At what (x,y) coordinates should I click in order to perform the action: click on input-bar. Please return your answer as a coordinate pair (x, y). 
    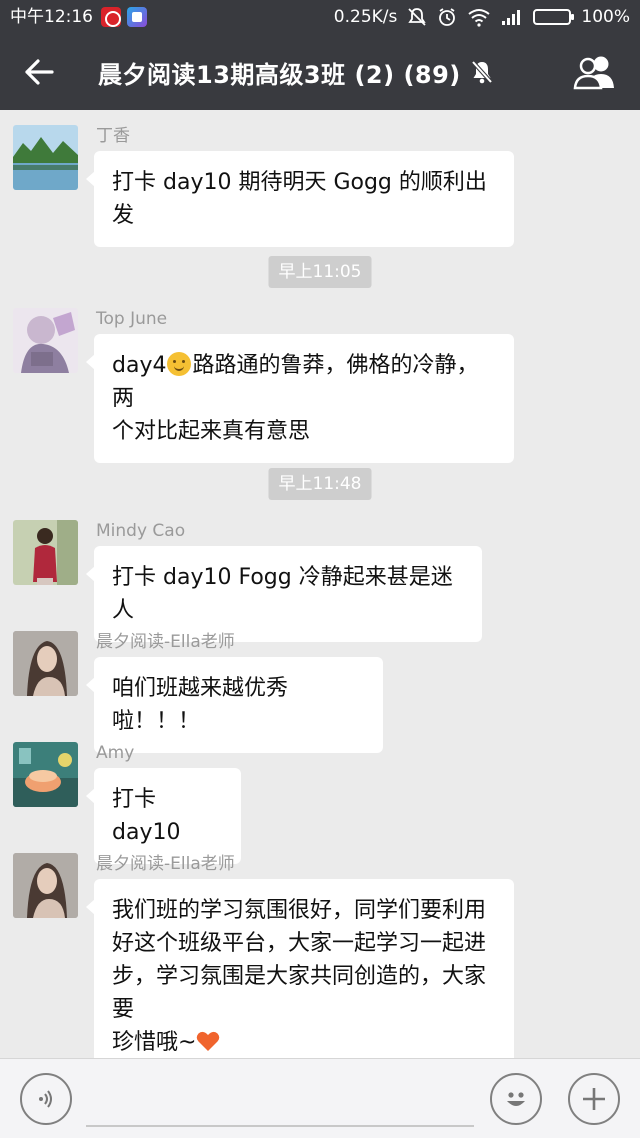
    Looking at the image, I should click on (320, 1098).